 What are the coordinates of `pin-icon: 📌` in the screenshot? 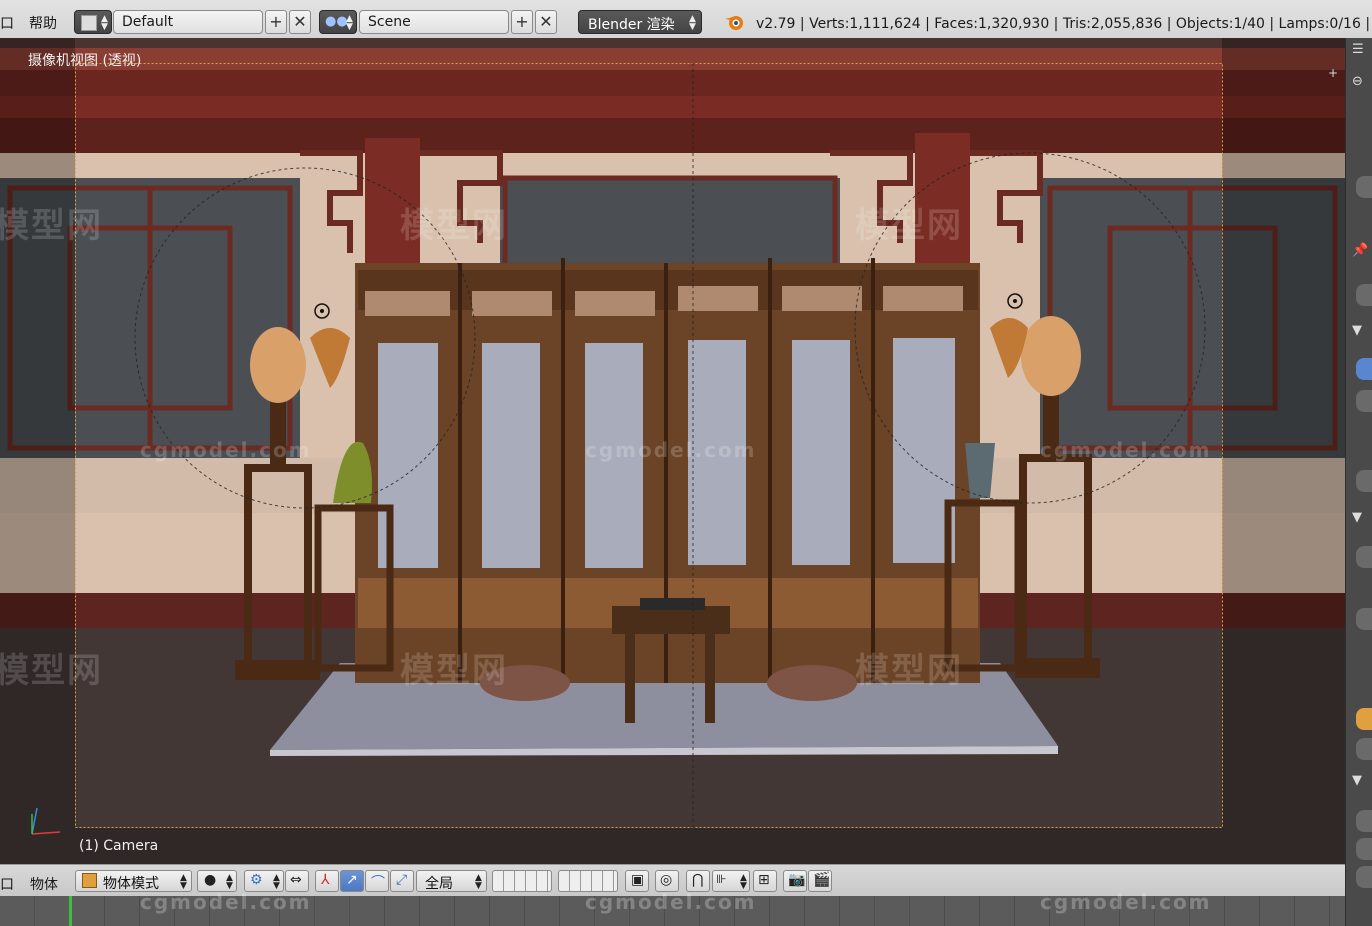 It's located at (1360, 250).